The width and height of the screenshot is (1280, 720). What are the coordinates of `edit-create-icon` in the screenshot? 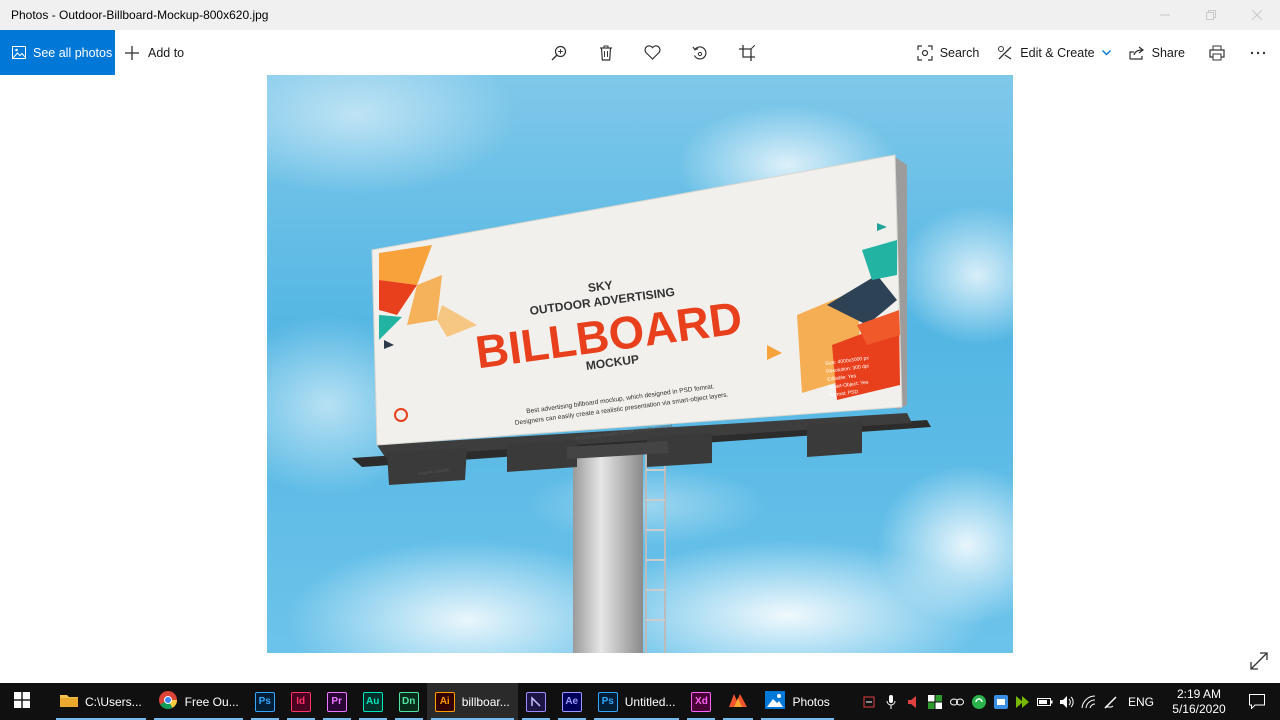 It's located at (1005, 53).